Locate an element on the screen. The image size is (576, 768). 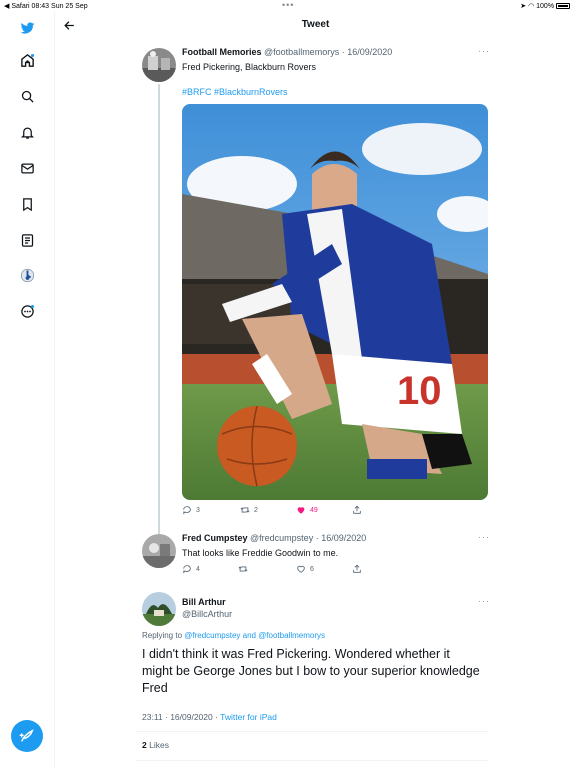
tweet1-more-button: ··· is located at coordinates (484, 51).